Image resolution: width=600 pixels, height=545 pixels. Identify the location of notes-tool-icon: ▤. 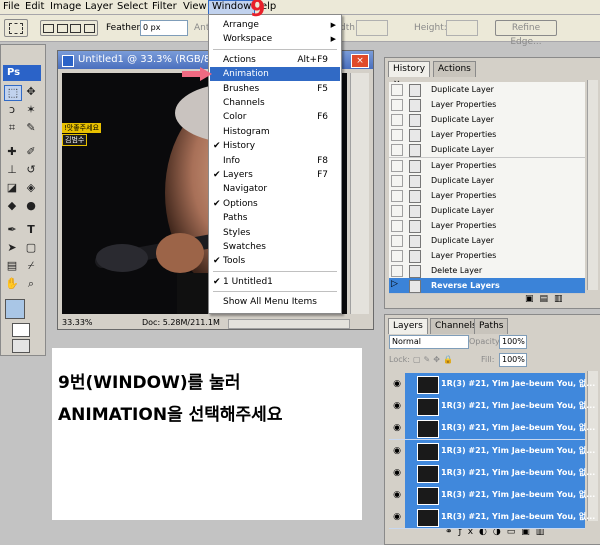
(12, 266).